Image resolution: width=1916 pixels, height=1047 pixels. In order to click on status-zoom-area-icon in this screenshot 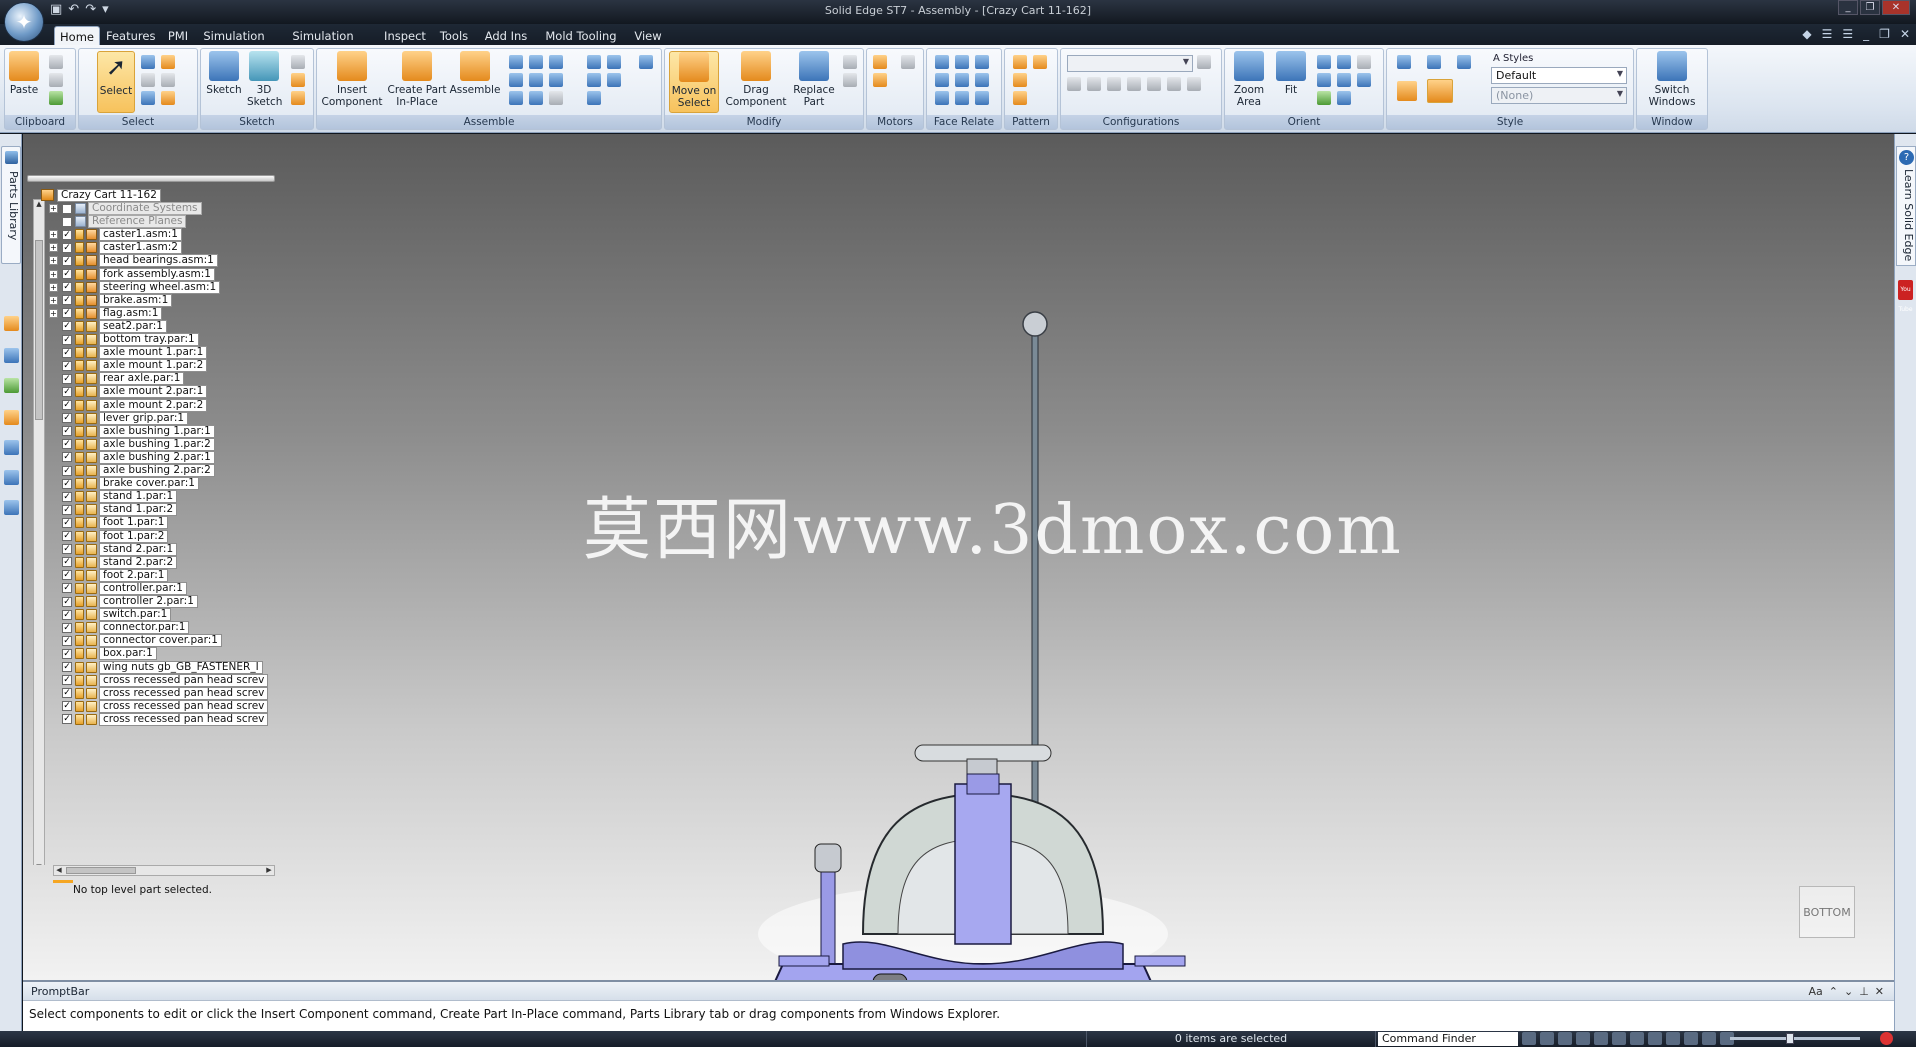, I will do `click(1529, 1038)`.